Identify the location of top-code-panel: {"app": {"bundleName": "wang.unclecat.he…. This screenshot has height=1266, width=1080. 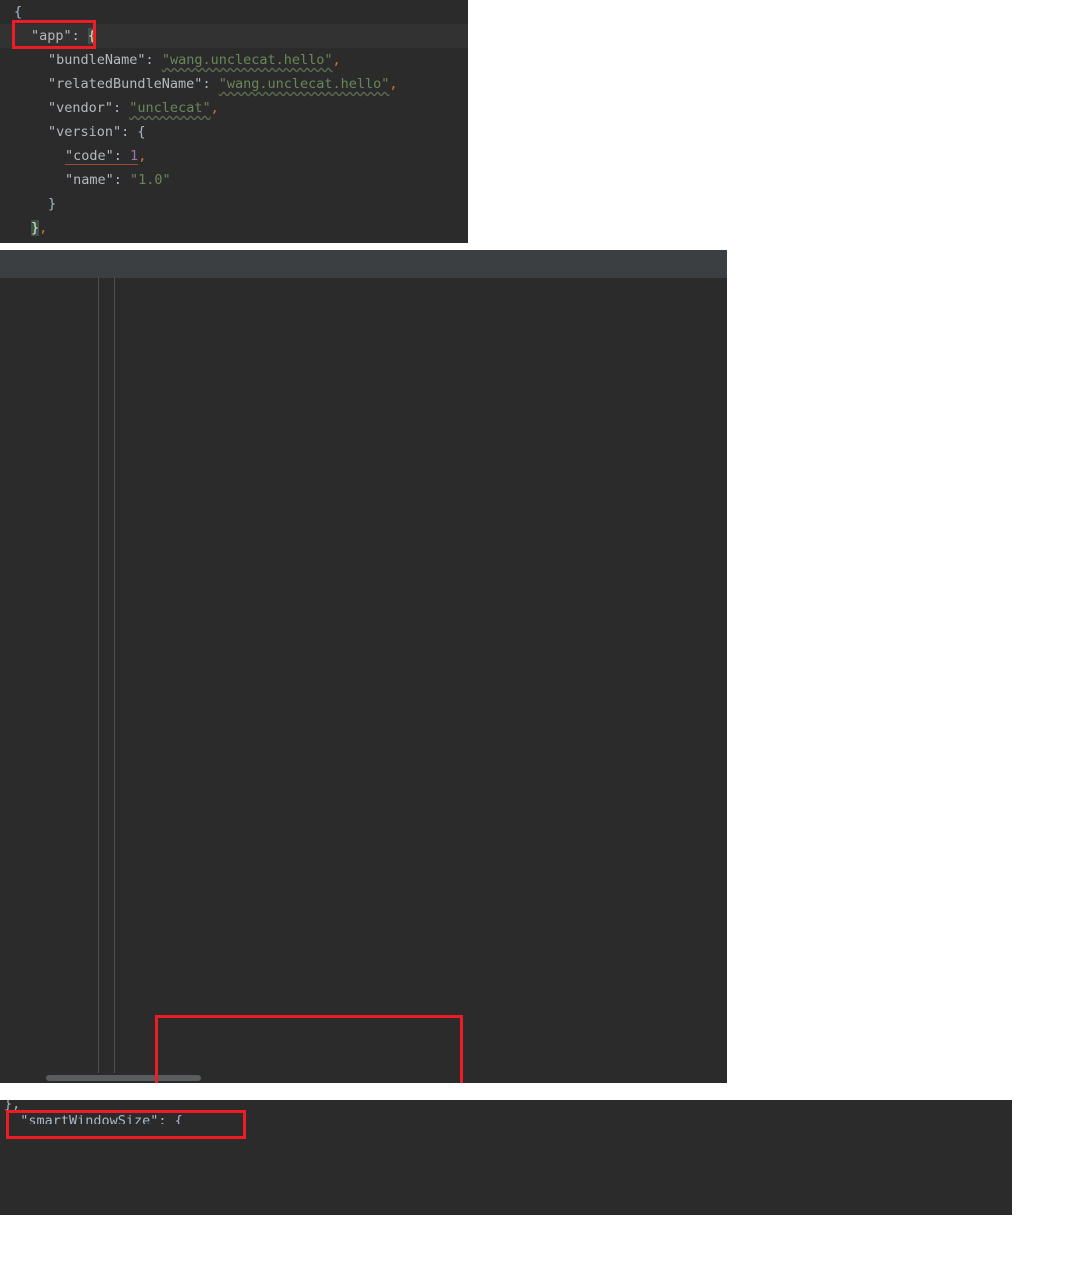
(234, 121).